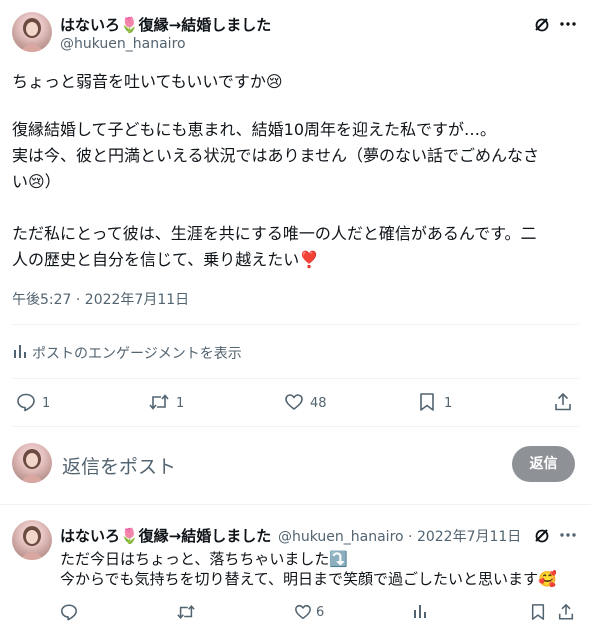 The image size is (591, 629). Describe the element at coordinates (276, 155) in the screenshot. I see `tweet-text-line: 実は今、彼と円満といえる状況ではありません（夢のない話でごめんなさ` at that location.